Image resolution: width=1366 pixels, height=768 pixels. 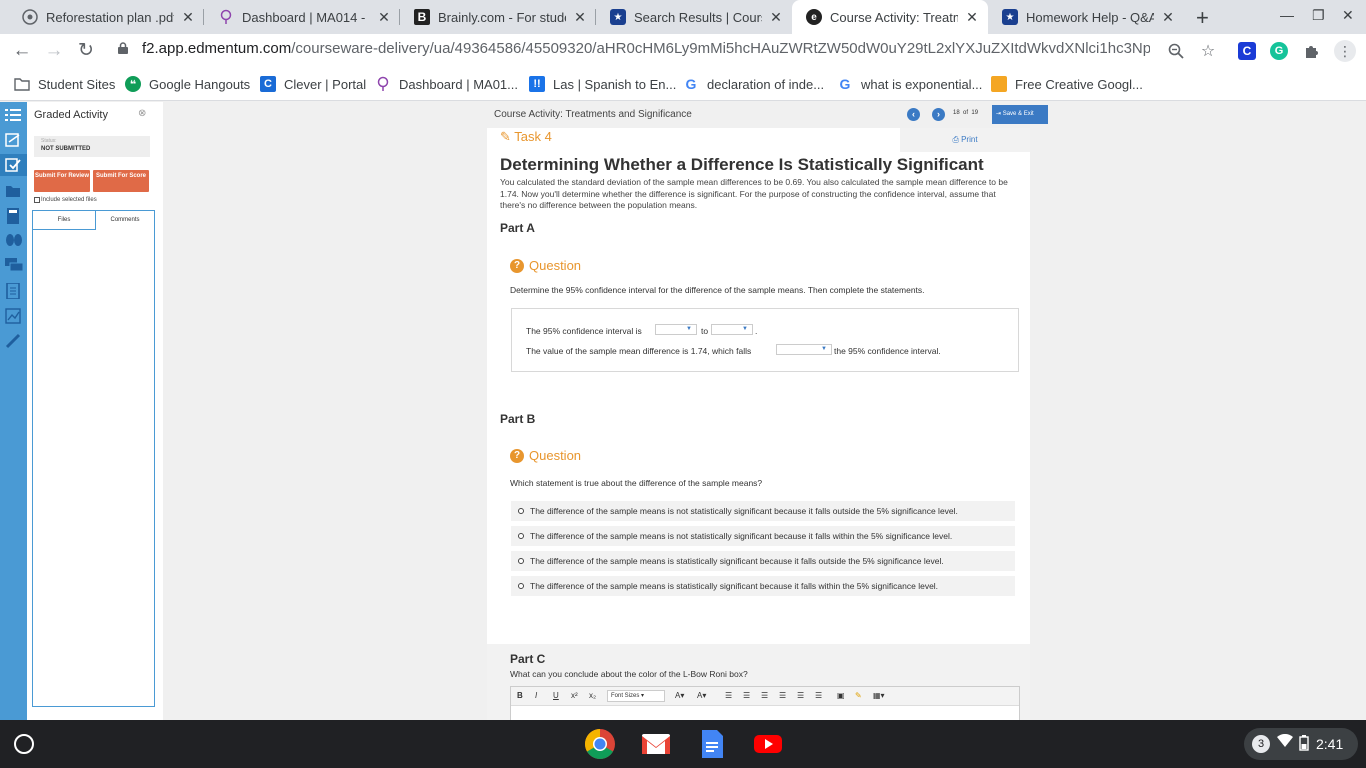 What do you see at coordinates (1208, 51) in the screenshot?
I see `bookmark-star-icon: ☆` at bounding box center [1208, 51].